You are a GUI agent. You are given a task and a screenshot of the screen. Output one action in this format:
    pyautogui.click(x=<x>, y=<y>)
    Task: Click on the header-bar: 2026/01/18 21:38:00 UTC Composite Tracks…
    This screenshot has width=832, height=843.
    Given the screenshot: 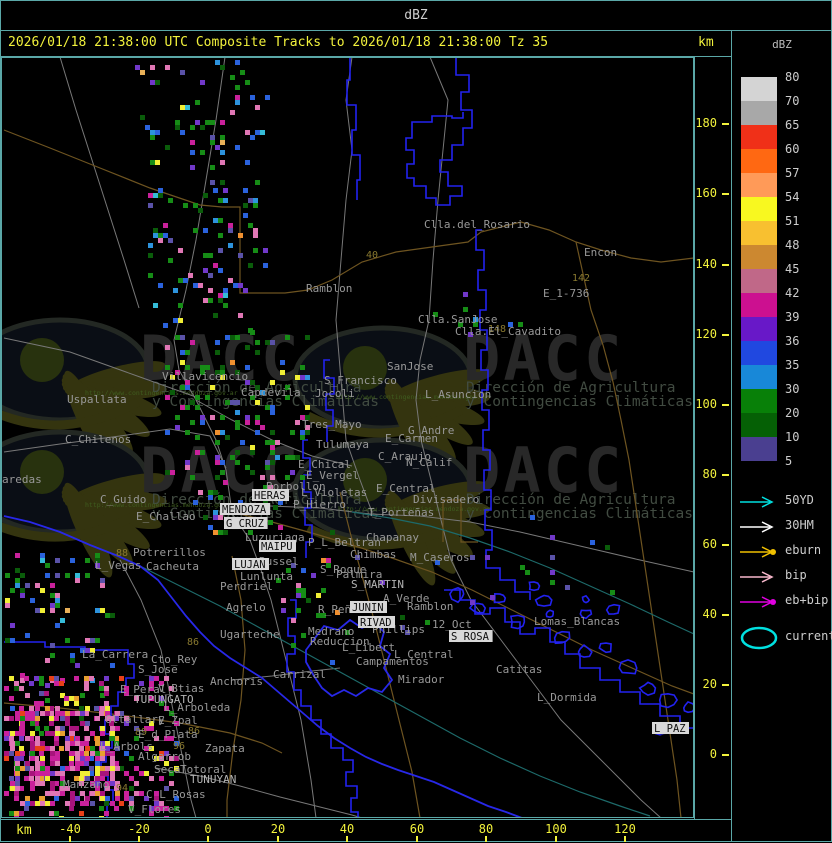 What is the action you would take?
    pyautogui.click(x=366, y=43)
    